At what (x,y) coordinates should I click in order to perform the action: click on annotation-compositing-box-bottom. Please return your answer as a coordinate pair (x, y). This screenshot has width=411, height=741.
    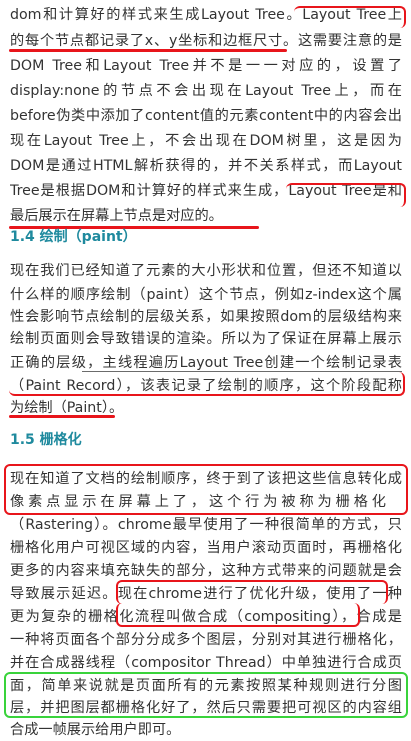
    Looking at the image, I should click on (238, 615).